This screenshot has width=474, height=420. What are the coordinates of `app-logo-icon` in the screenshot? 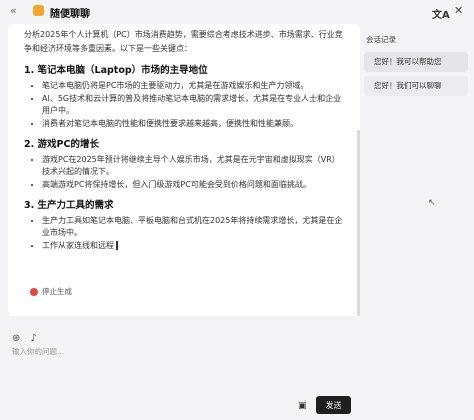 It's located at (38, 10).